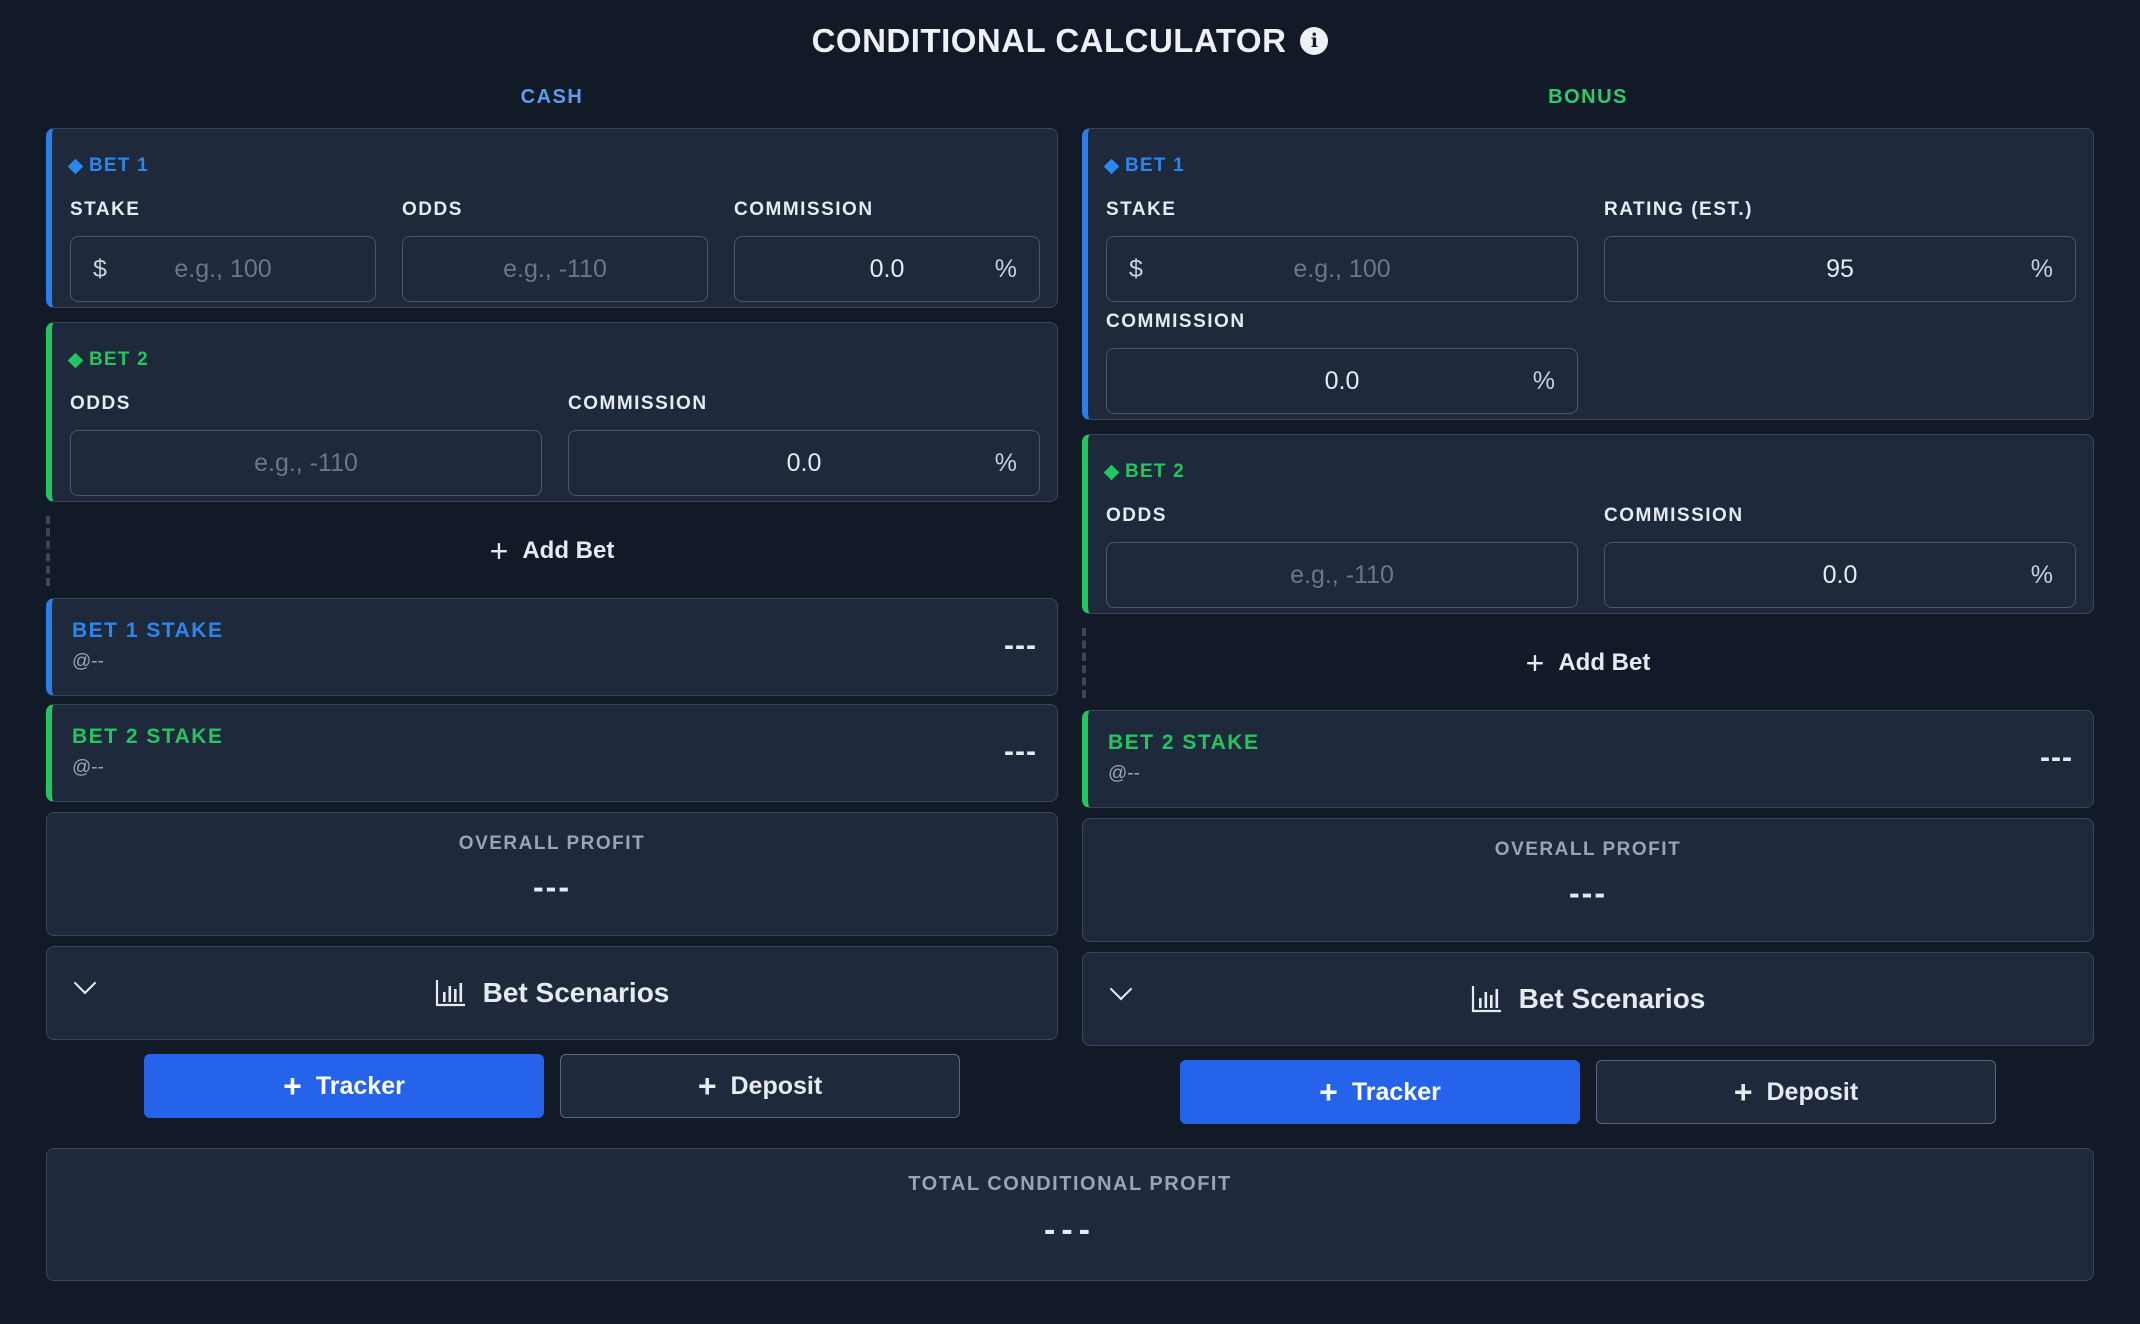  I want to click on cash-bet1-title: BET 1, so click(119, 165).